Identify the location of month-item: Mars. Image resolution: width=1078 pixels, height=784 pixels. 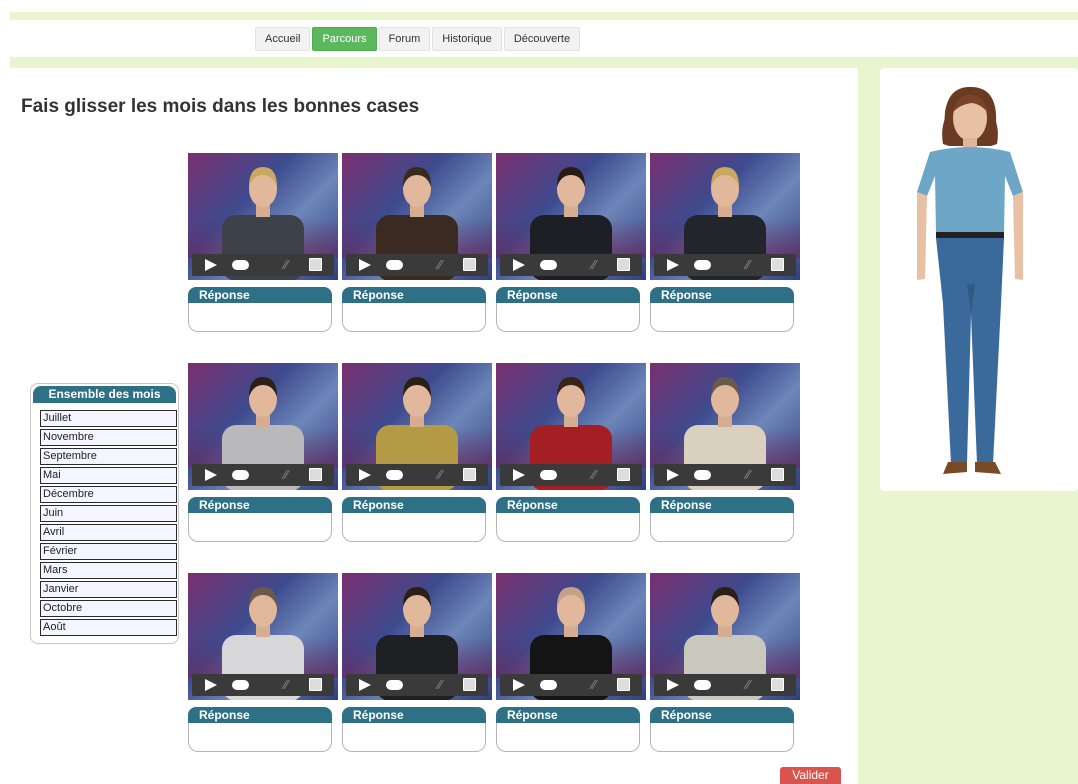
(108, 570).